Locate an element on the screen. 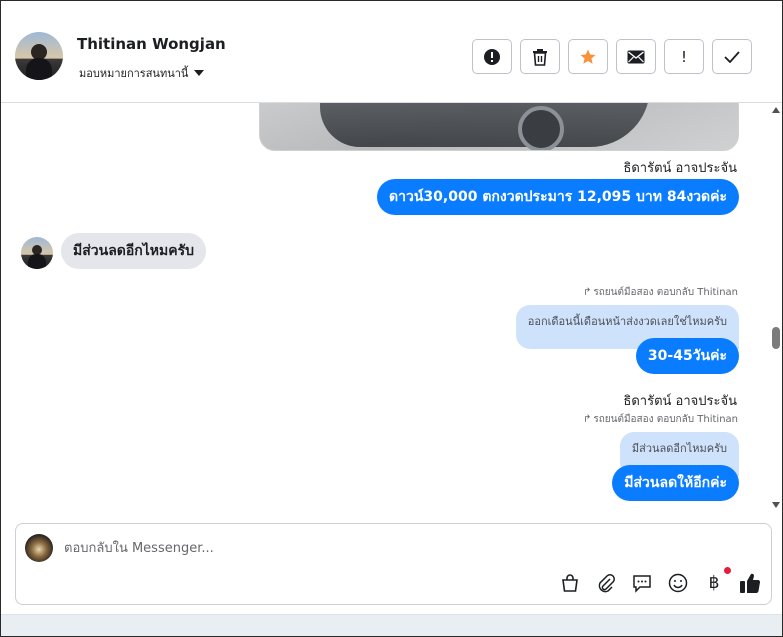 The height and width of the screenshot is (637, 783). contact-name: Thitinan Wongjan is located at coordinates (151, 44).